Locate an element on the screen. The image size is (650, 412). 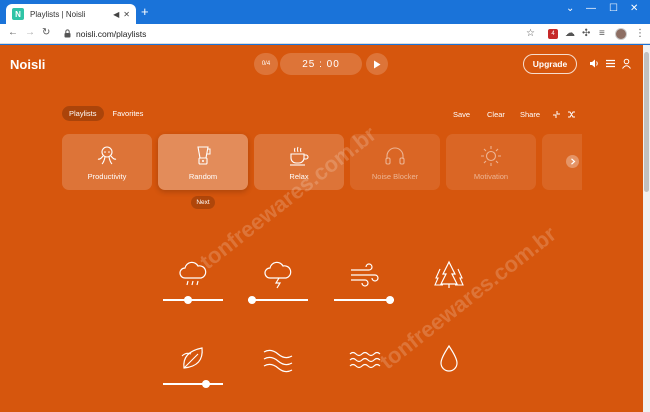
volume-slider-leaves is located at coordinates (193, 384).